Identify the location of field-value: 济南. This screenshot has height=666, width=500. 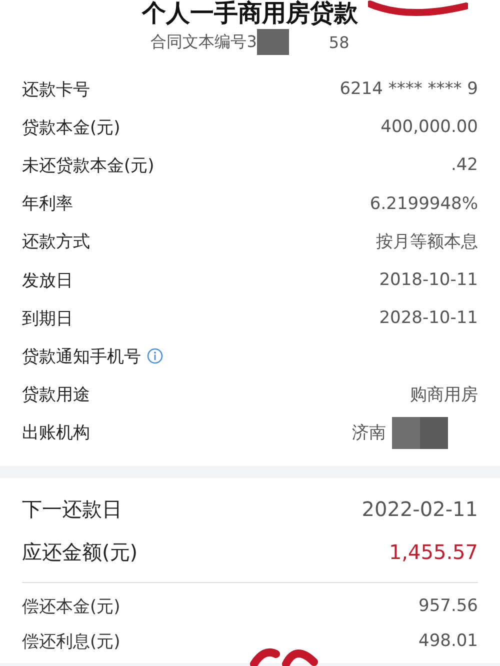
(369, 433).